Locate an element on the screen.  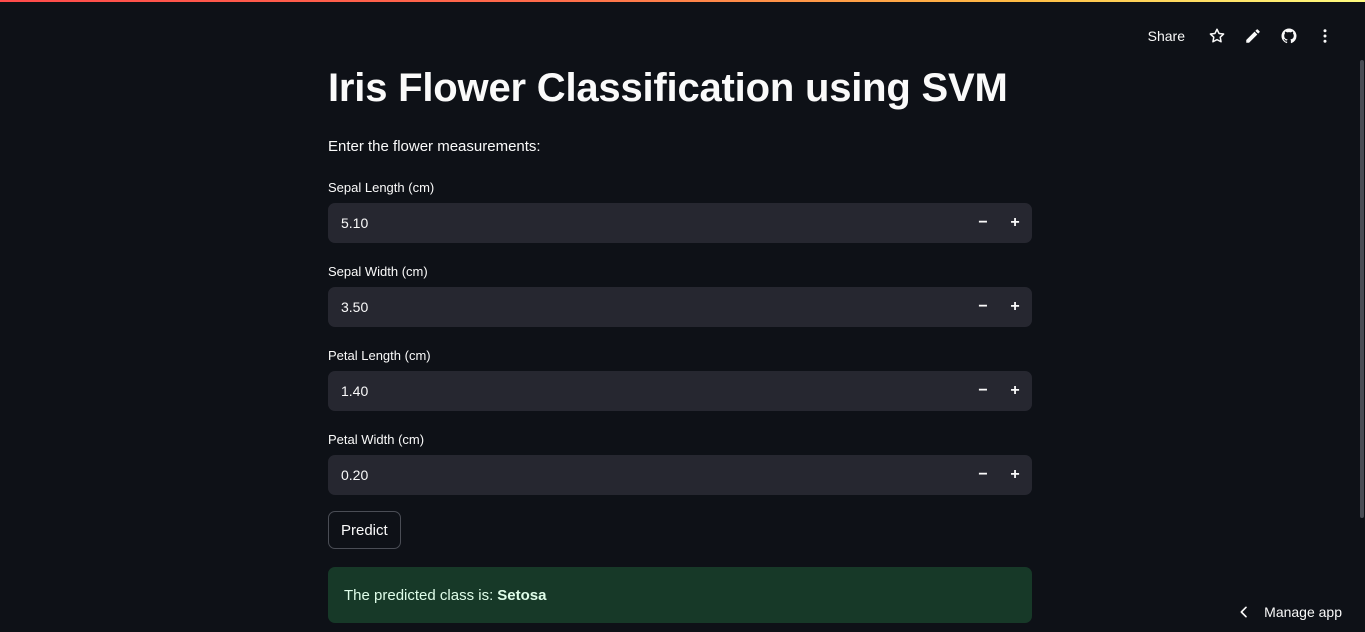
chevron-left-icon is located at coordinates (1243, 612).